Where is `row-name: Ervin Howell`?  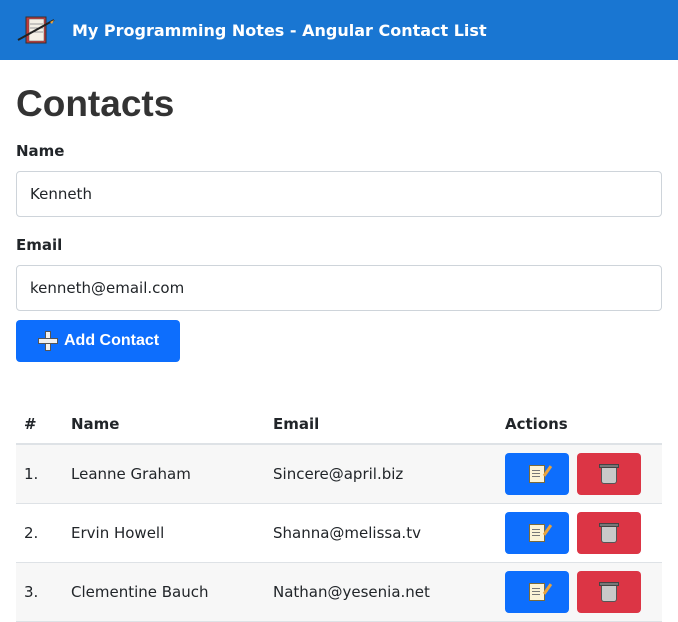 row-name: Ervin Howell is located at coordinates (164, 533).